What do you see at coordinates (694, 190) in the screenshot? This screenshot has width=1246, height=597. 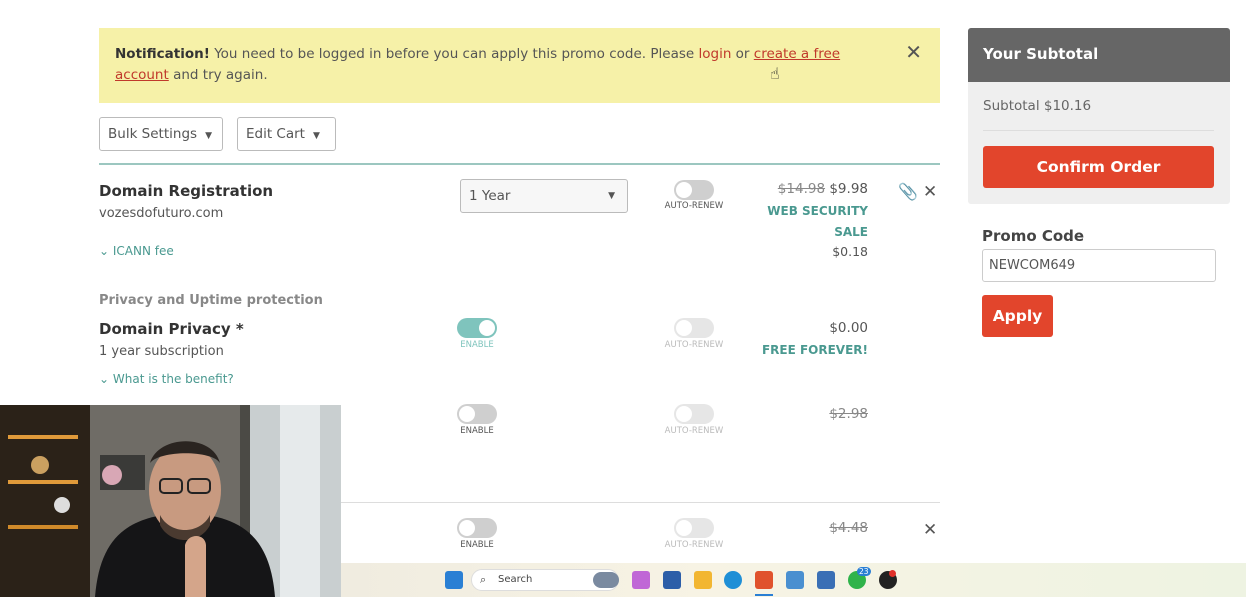 I see `domain-auto-renew-toggle` at bounding box center [694, 190].